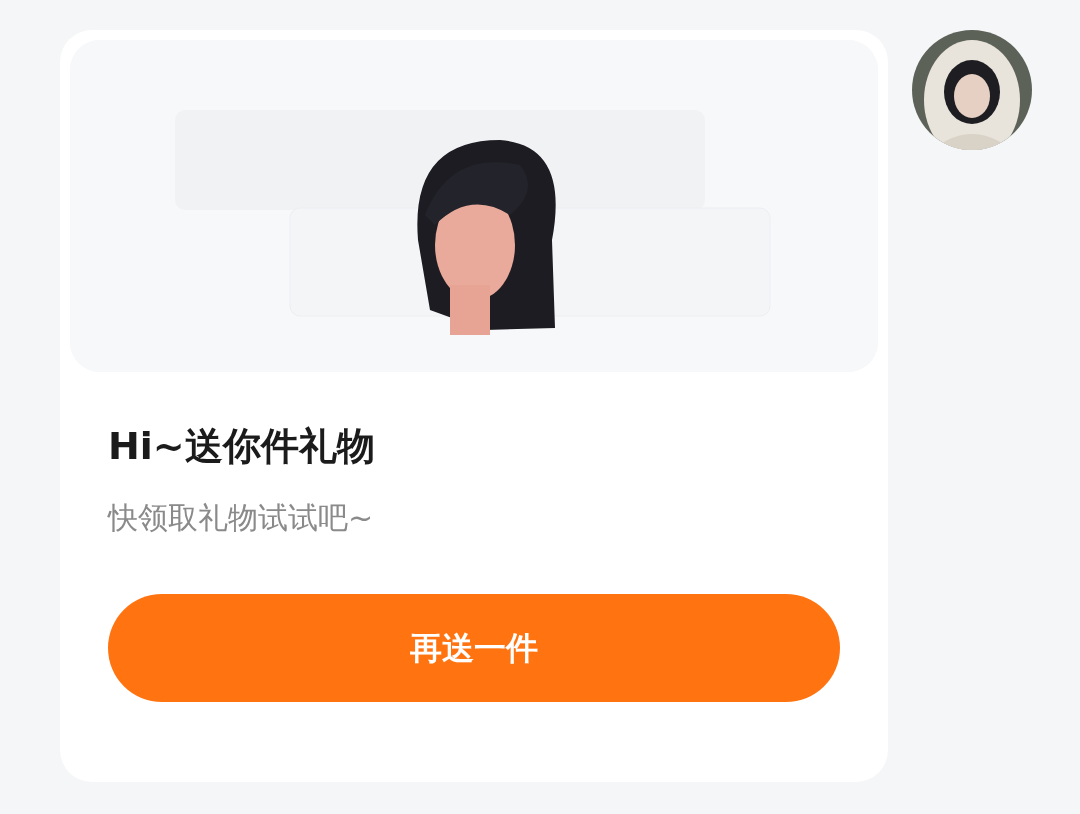 The width and height of the screenshot is (1080, 814). What do you see at coordinates (474, 647) in the screenshot?
I see `send-again-button: 再送一件` at bounding box center [474, 647].